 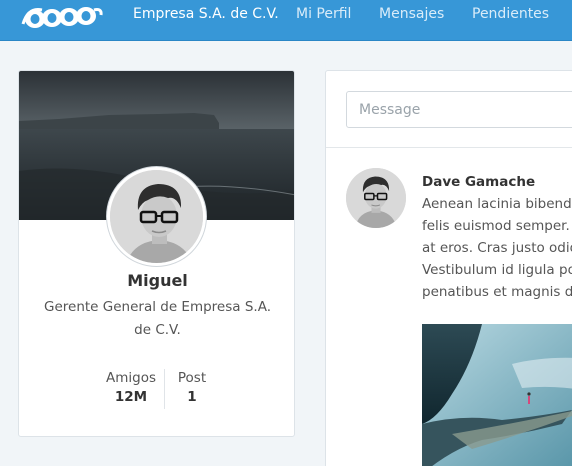 I want to click on nav-item-mensajes: Mensajes, so click(x=411, y=14).